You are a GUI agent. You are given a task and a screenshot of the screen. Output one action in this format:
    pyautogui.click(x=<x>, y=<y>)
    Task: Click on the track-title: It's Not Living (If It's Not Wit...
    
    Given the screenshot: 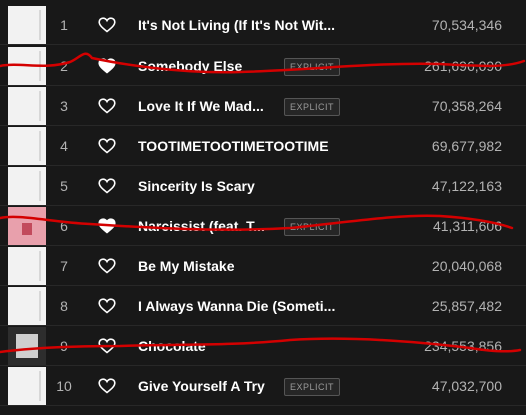 What is the action you would take?
    pyautogui.click(x=236, y=25)
    